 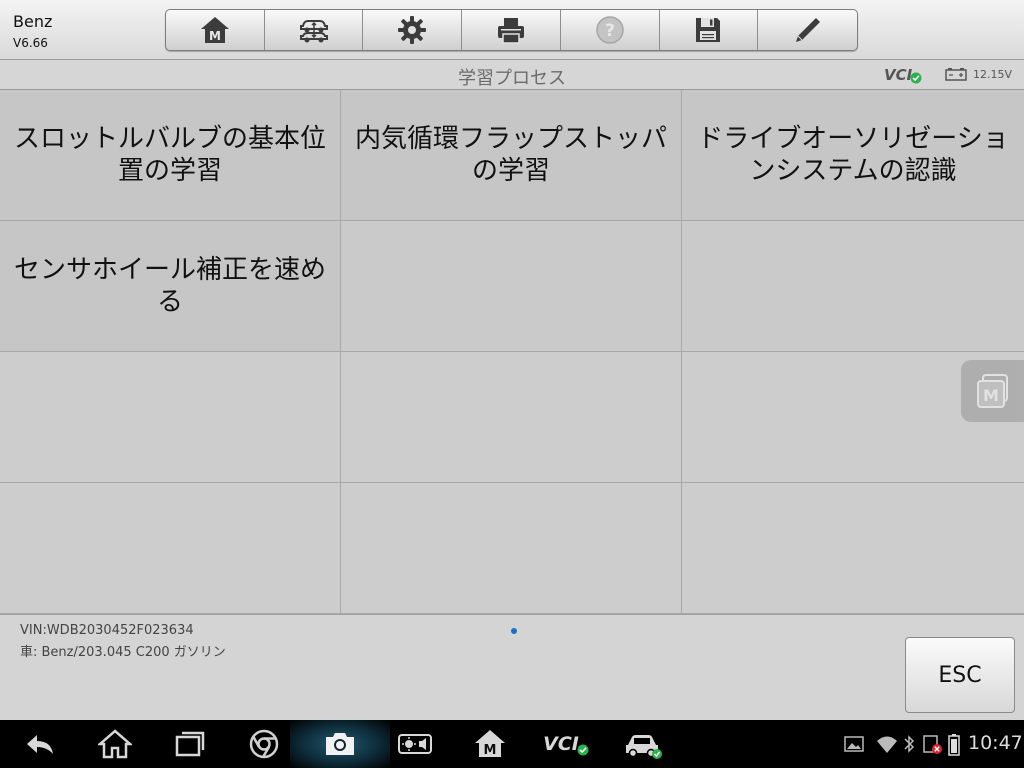 I want to click on top-bar: Benz V6.66 M ?, so click(x=512, y=30).